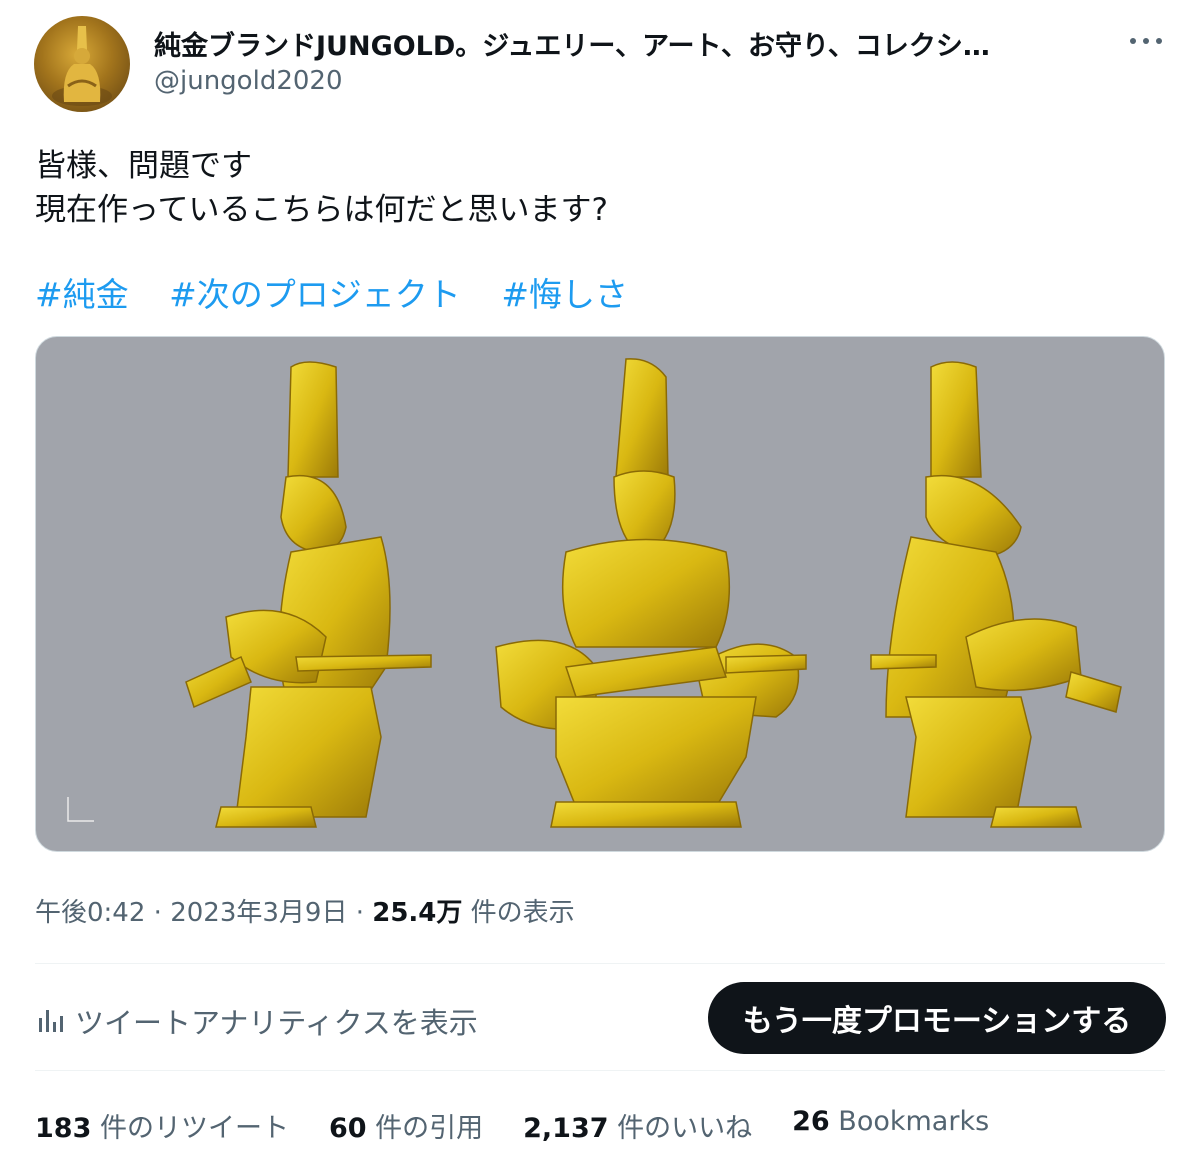 This screenshot has height=1158, width=1188. I want to click on promote-again-button: もう一度プロモーションする, so click(937, 1018).